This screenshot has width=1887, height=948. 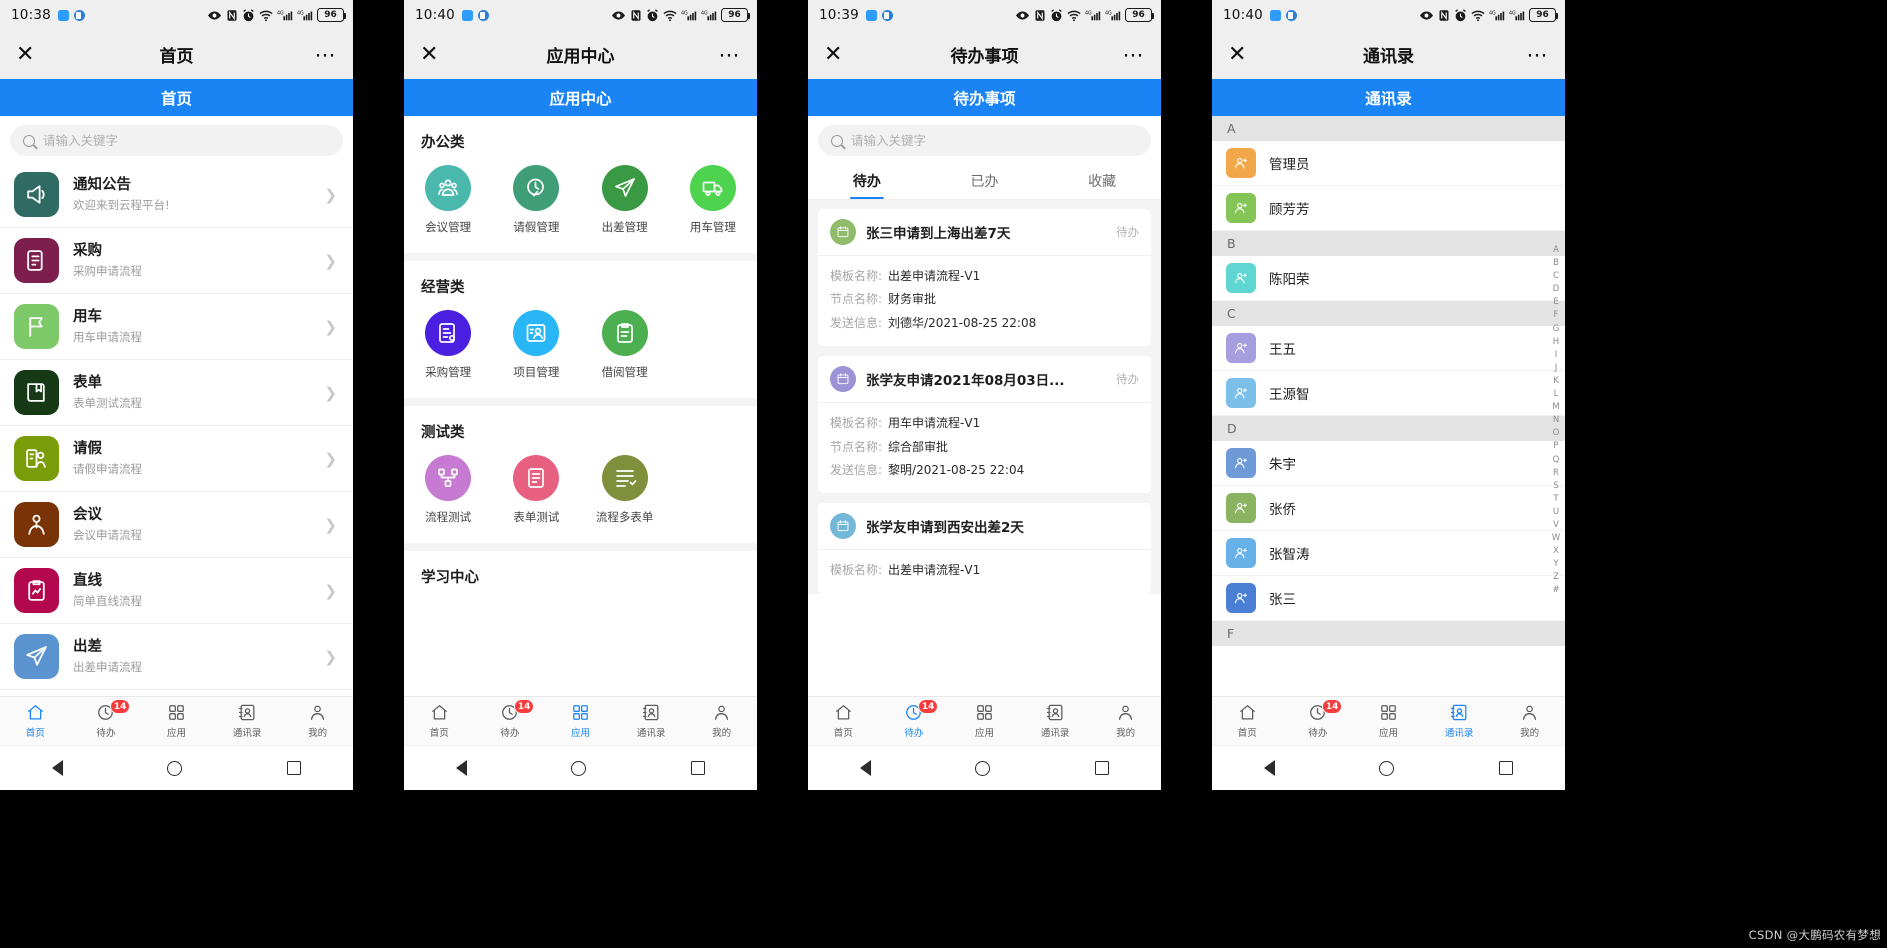 I want to click on list-item: 出差 出差申请流程 ❯, so click(x=176, y=657).